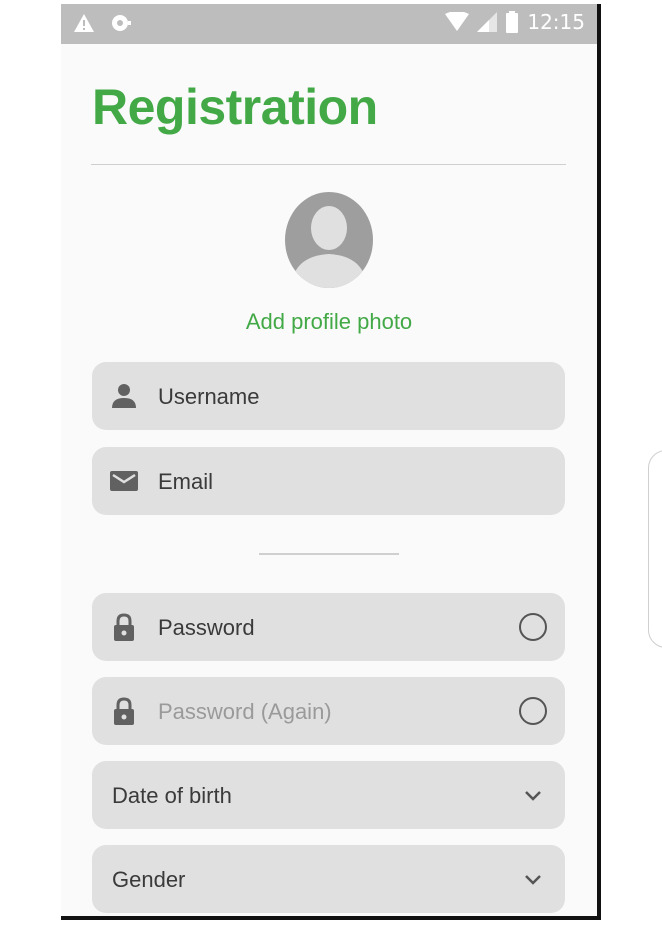  What do you see at coordinates (328, 396) in the screenshot?
I see `username-field: Username` at bounding box center [328, 396].